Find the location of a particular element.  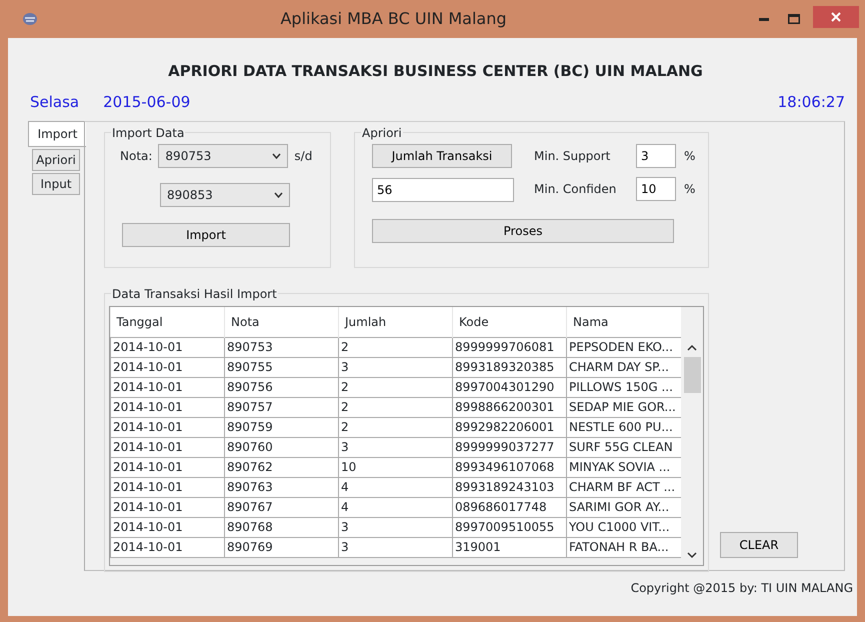

tab: Input is located at coordinates (56, 184).